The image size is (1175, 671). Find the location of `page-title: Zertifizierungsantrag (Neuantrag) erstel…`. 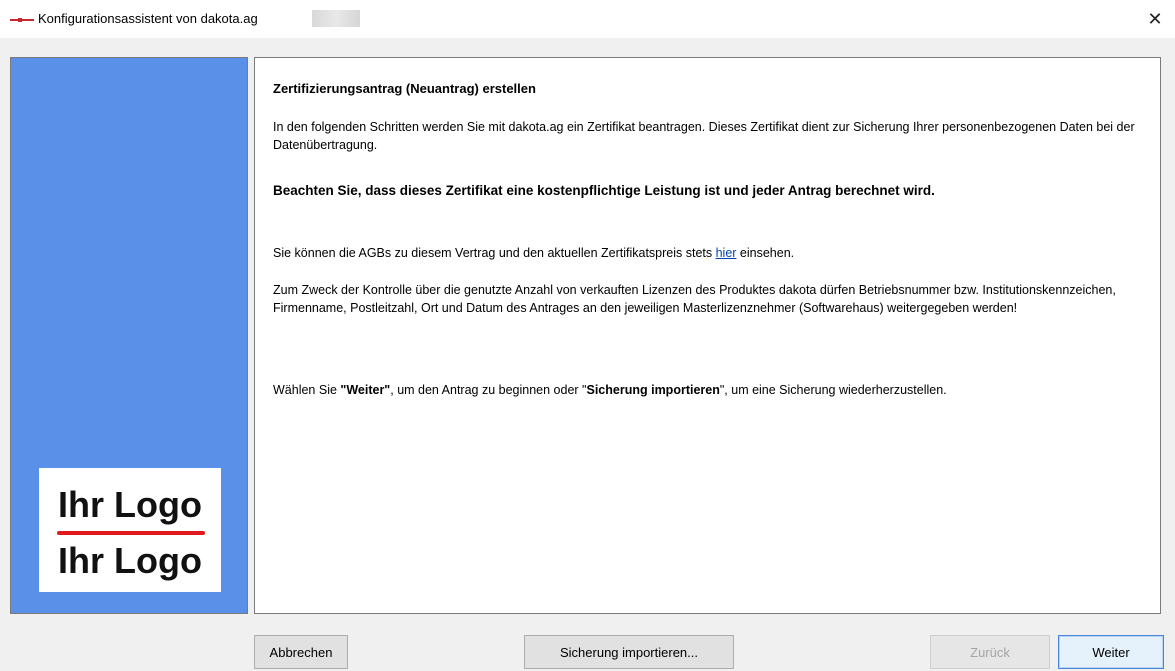

page-title: Zertifizierungsantrag (Neuantrag) erstel… is located at coordinates (404, 88).